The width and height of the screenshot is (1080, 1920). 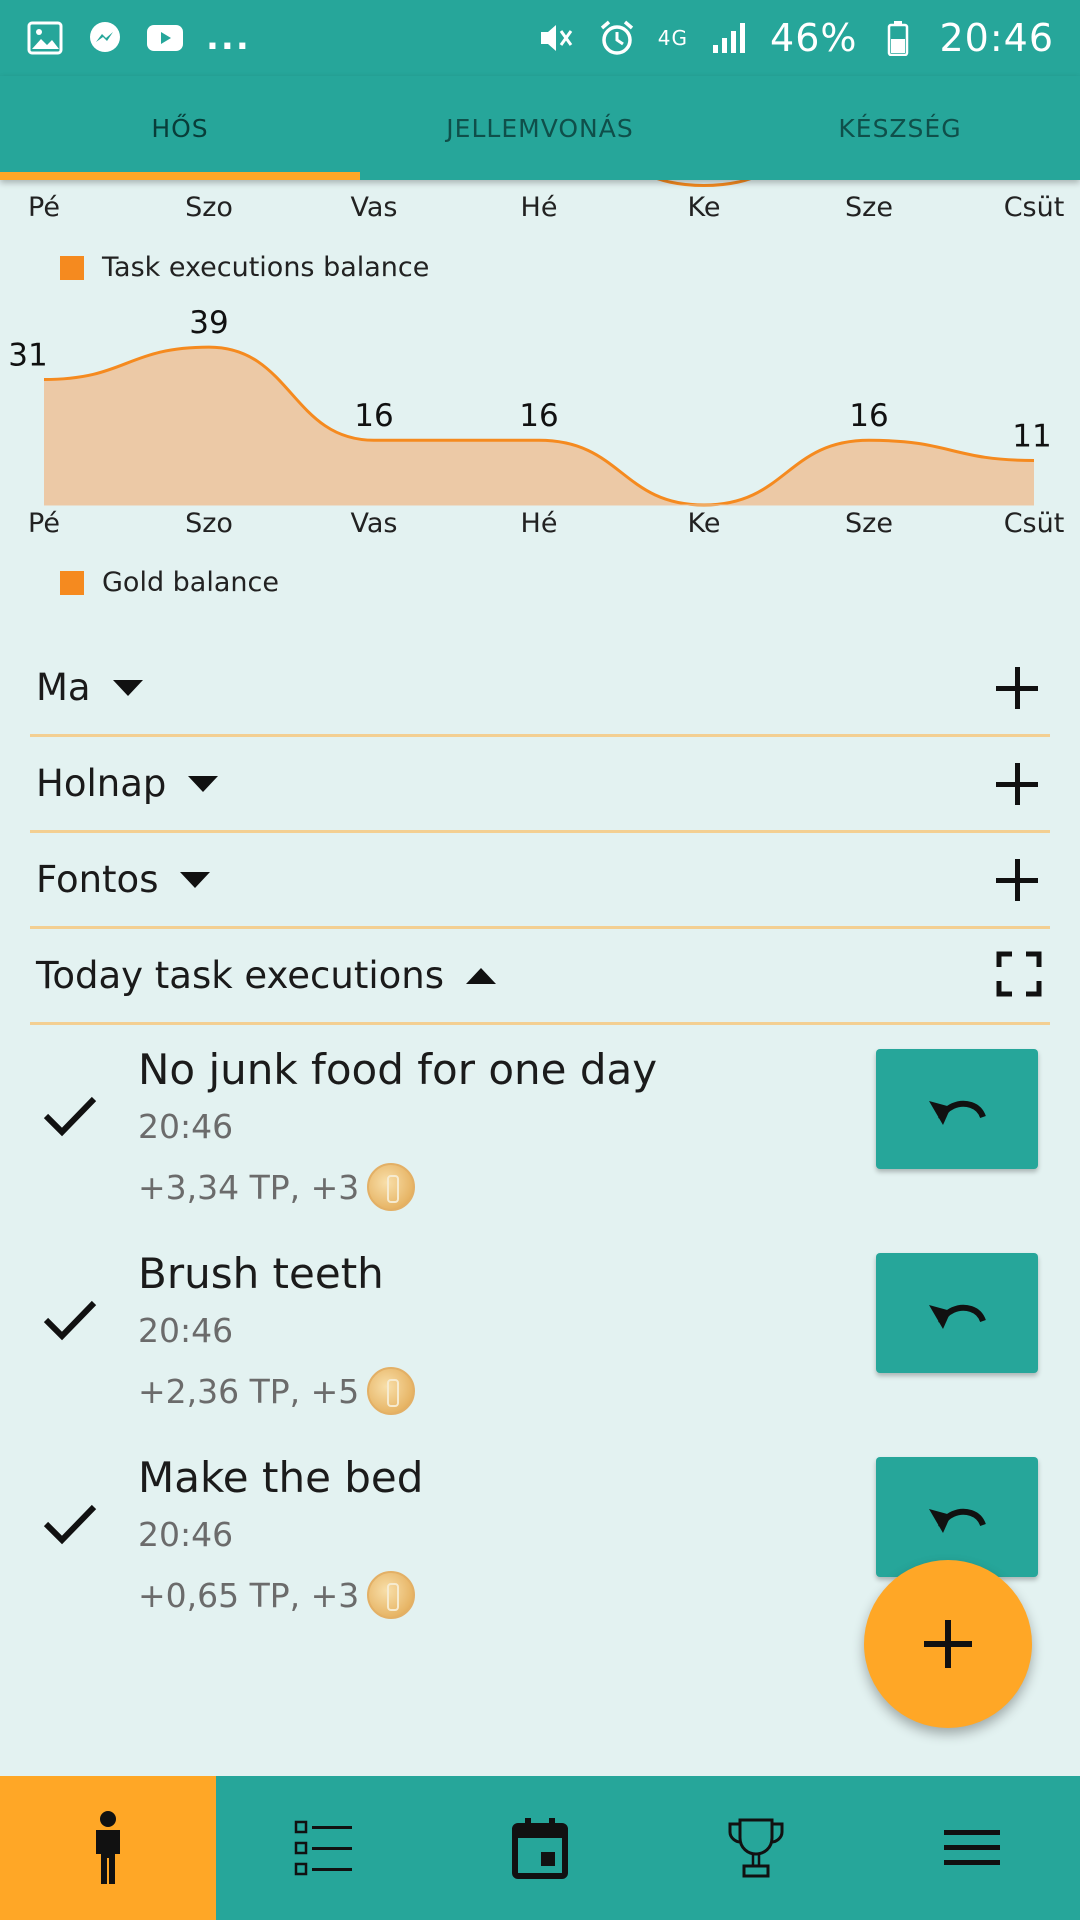 I want to click on legend-gold-balance: Gold balance, so click(x=169, y=582).